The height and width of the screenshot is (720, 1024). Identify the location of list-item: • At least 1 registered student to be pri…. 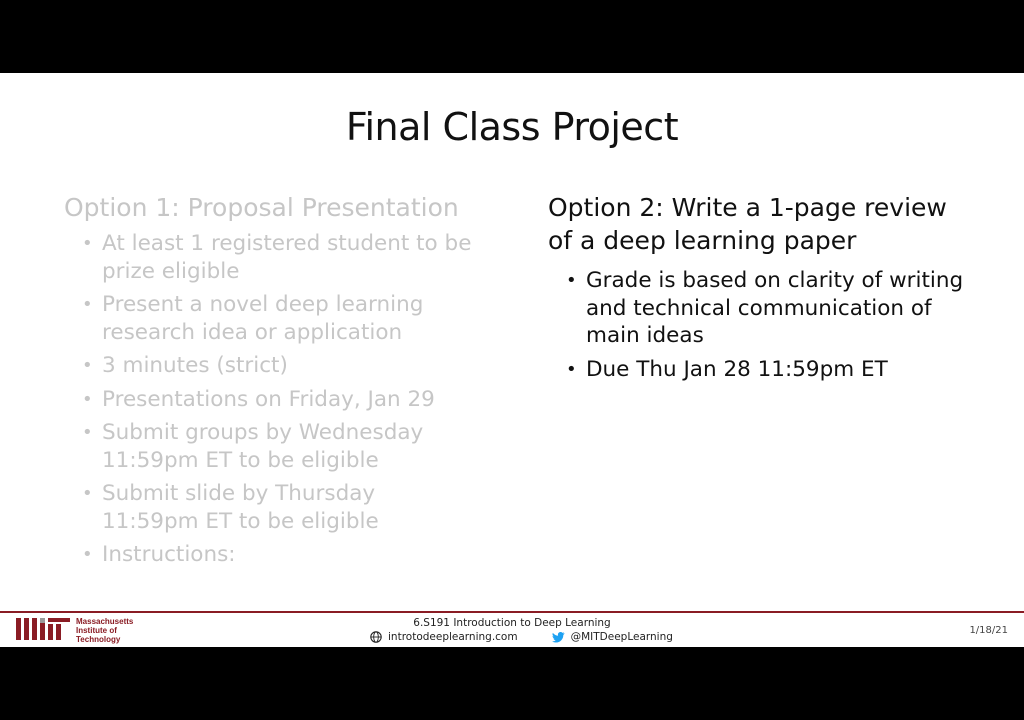
(277, 257).